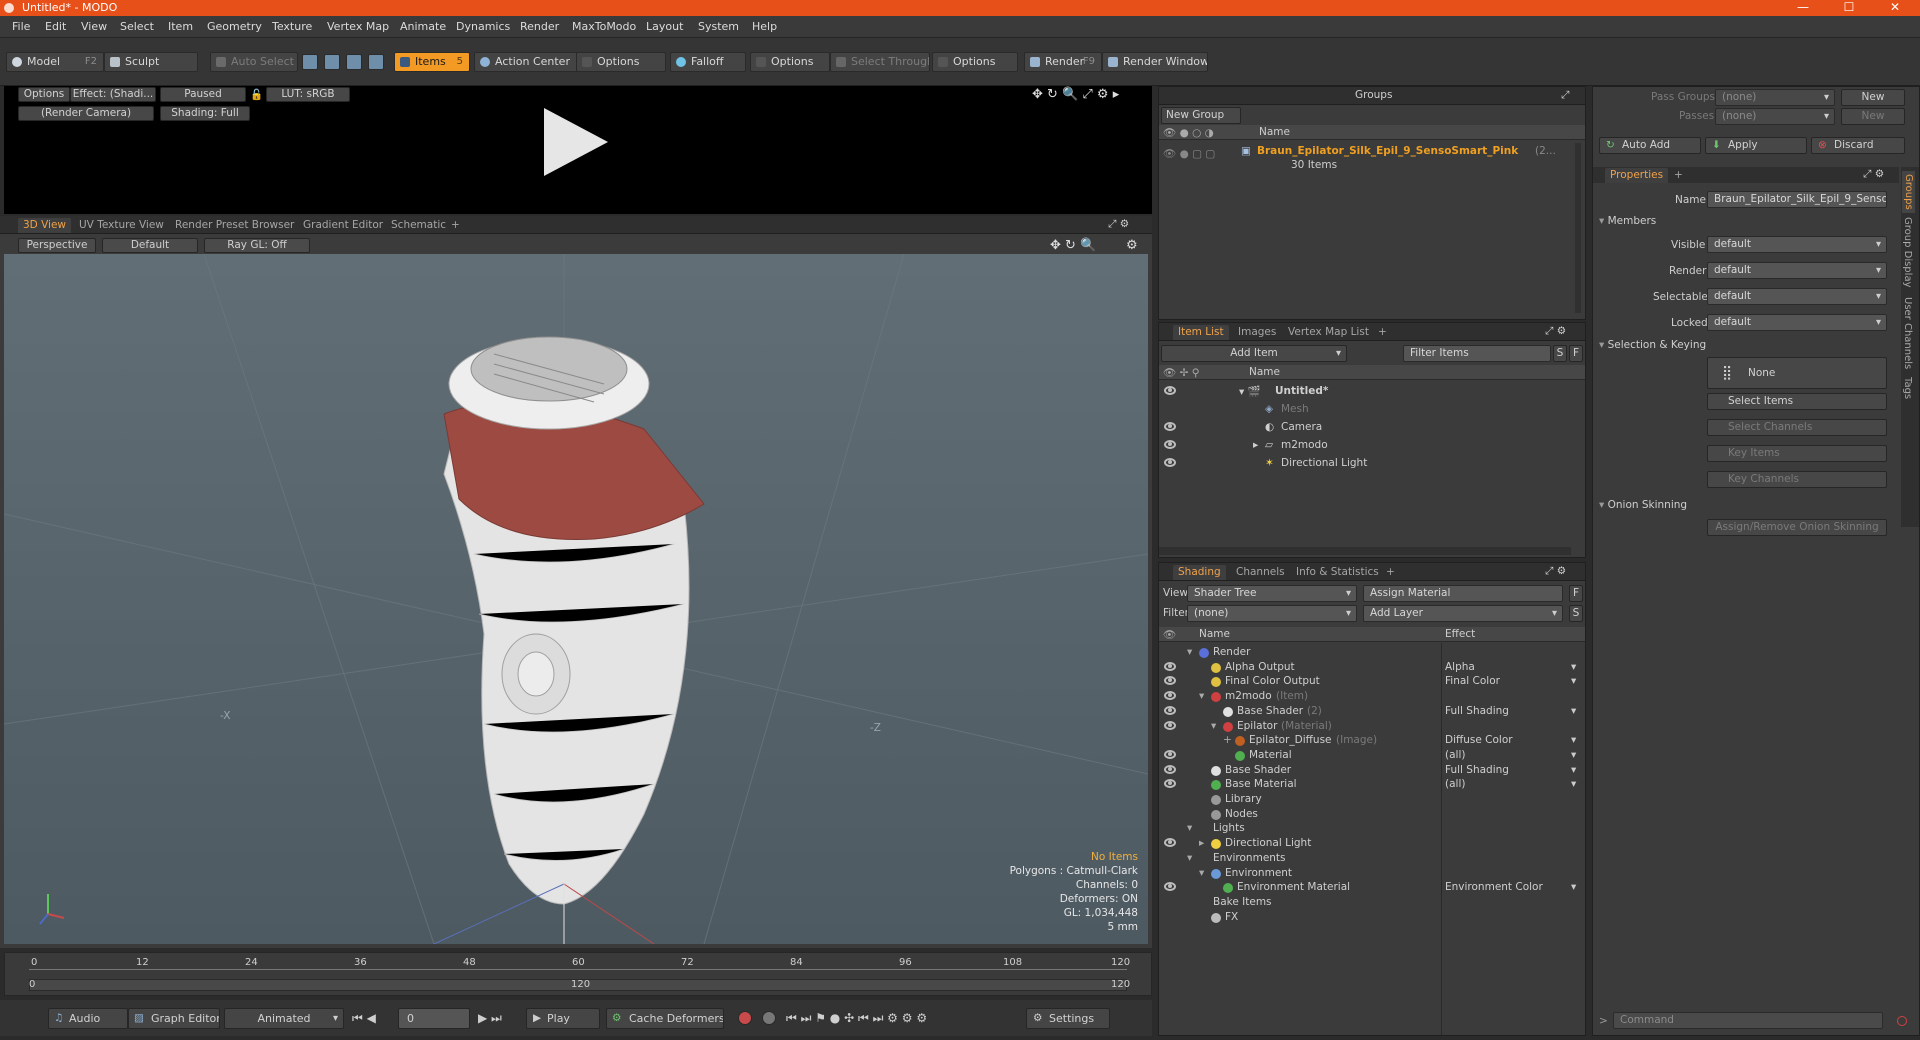  What do you see at coordinates (1797, 453) in the screenshot?
I see `key-items-button: Key Items` at bounding box center [1797, 453].